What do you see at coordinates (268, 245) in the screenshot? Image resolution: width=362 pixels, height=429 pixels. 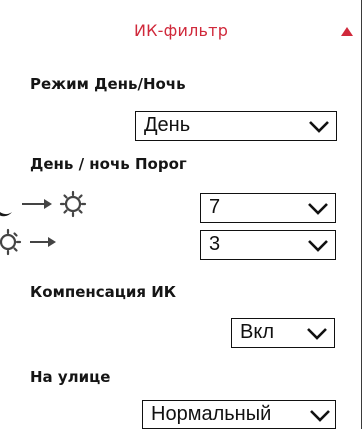 I see `day-to-night-threshold-select: 3` at bounding box center [268, 245].